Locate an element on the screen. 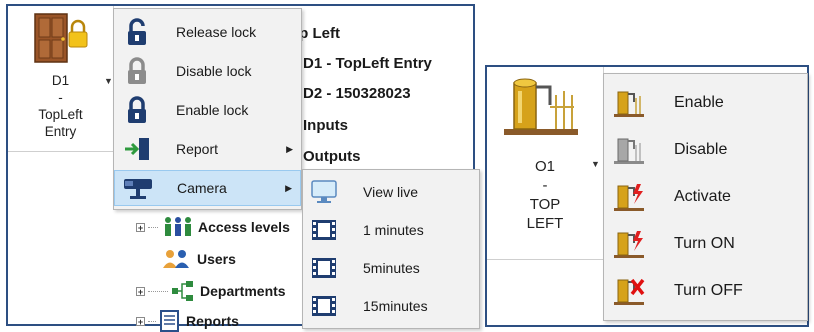 Image resolution: width=814 pixels, height=332 pixels. tree-label: Access levels is located at coordinates (244, 227).